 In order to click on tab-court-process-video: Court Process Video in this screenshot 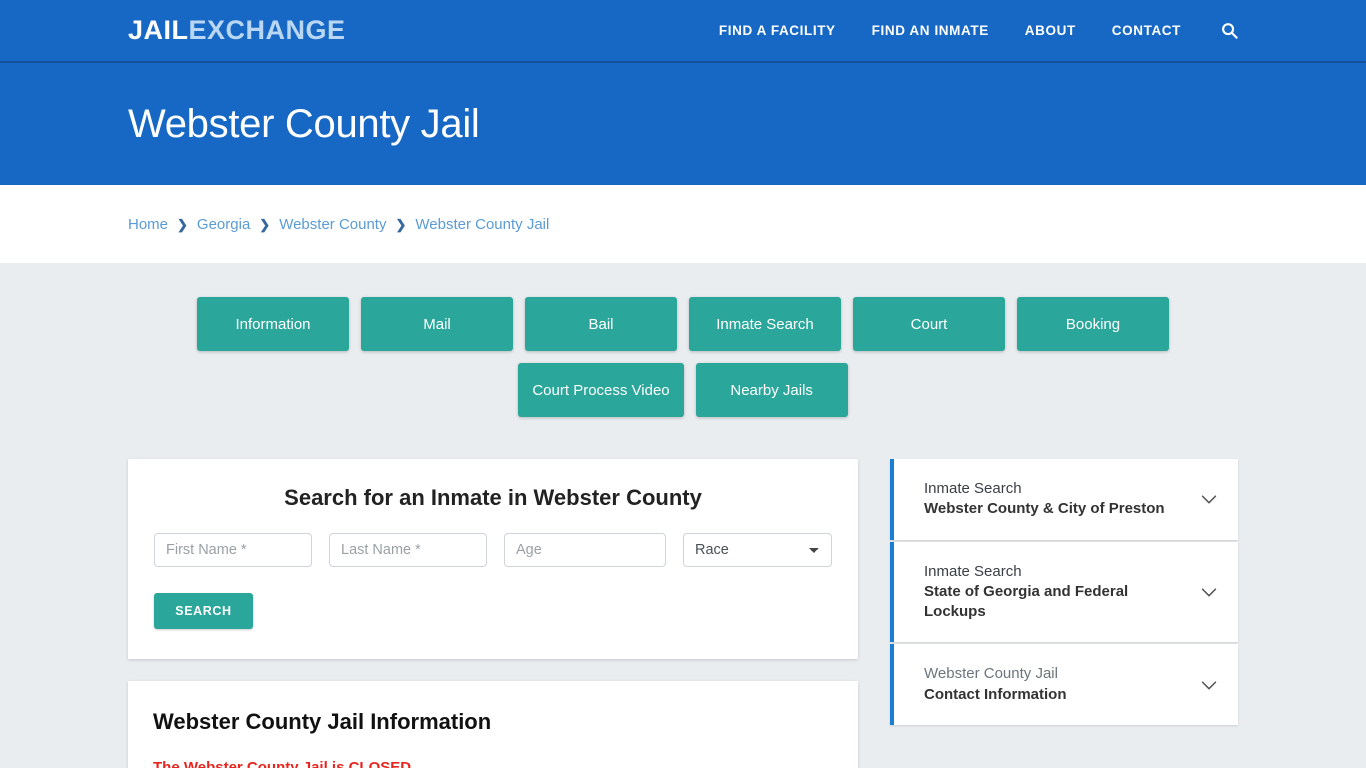, I will do `click(601, 390)`.